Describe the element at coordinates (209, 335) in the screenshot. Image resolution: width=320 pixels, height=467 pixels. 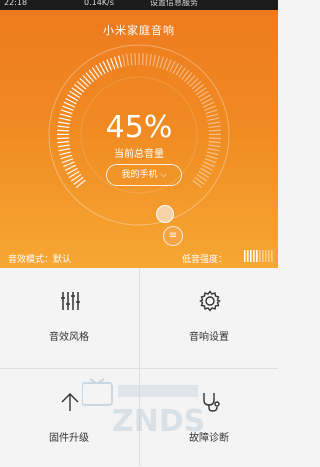
I see `menu-label: 音响设置` at that location.